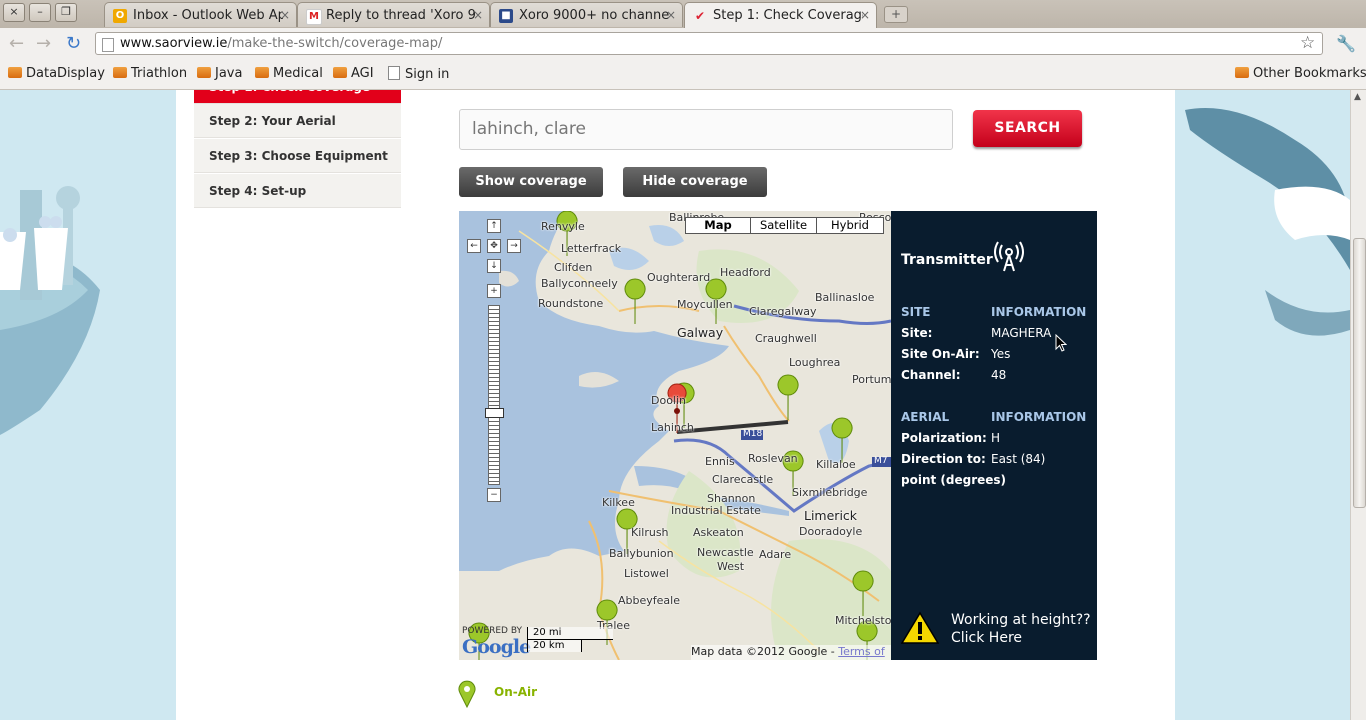 Image resolution: width=1366 pixels, height=720 pixels. What do you see at coordinates (706, 129) in the screenshot?
I see `location-search-input: lahinch, clare` at bounding box center [706, 129].